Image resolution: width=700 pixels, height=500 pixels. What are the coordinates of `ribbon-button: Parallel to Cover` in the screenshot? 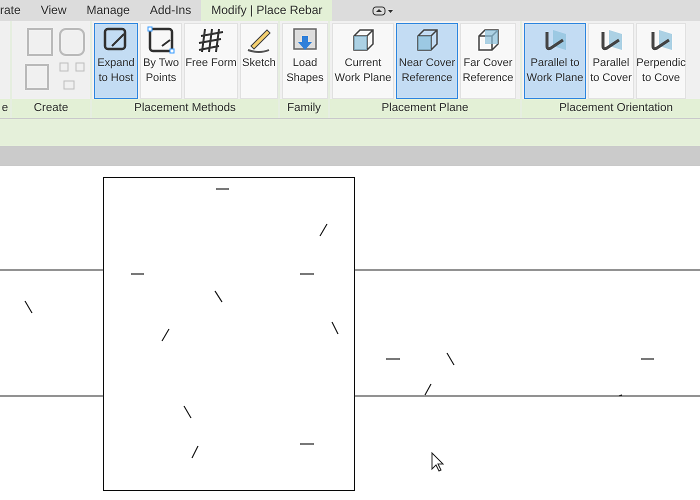 It's located at (611, 61).